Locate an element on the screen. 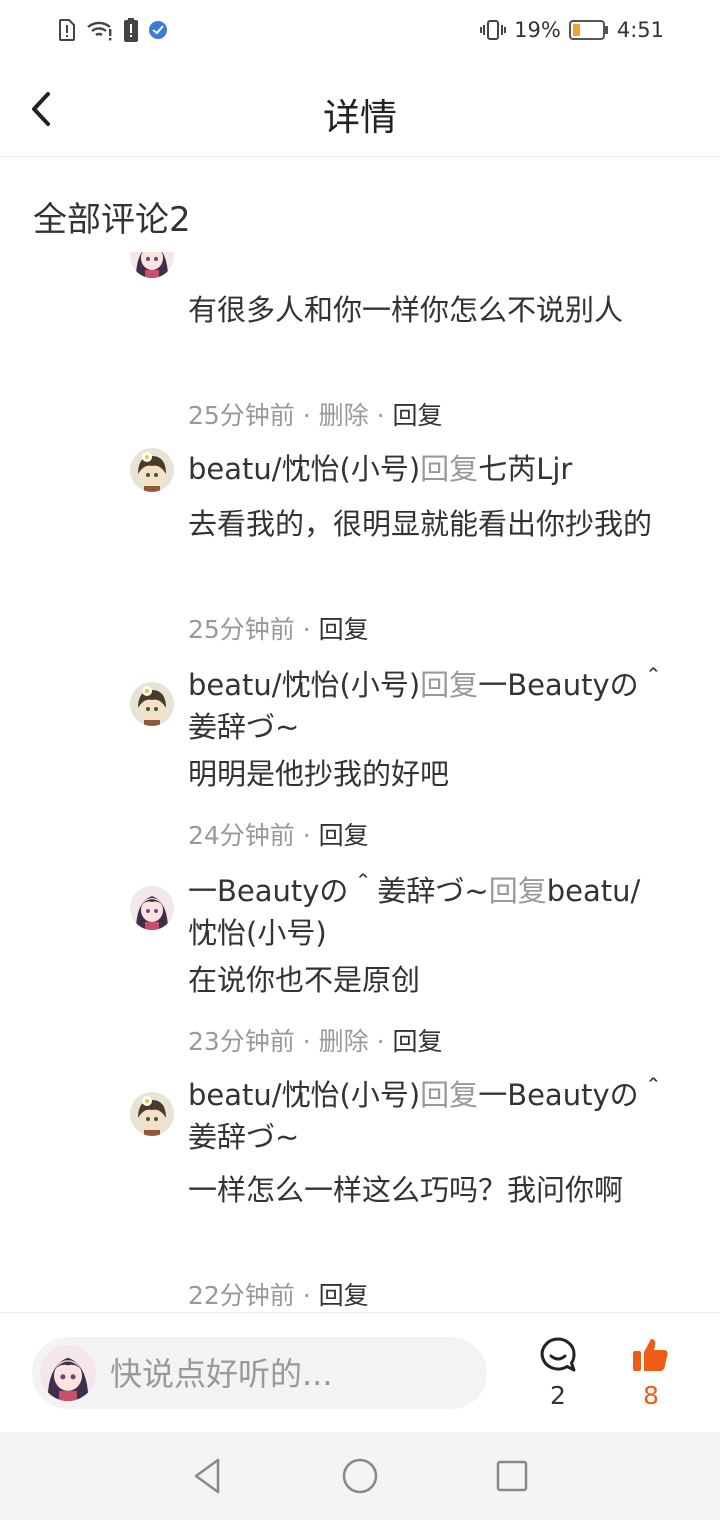 The width and height of the screenshot is (720, 1520). clock: 4:51 is located at coordinates (640, 30).